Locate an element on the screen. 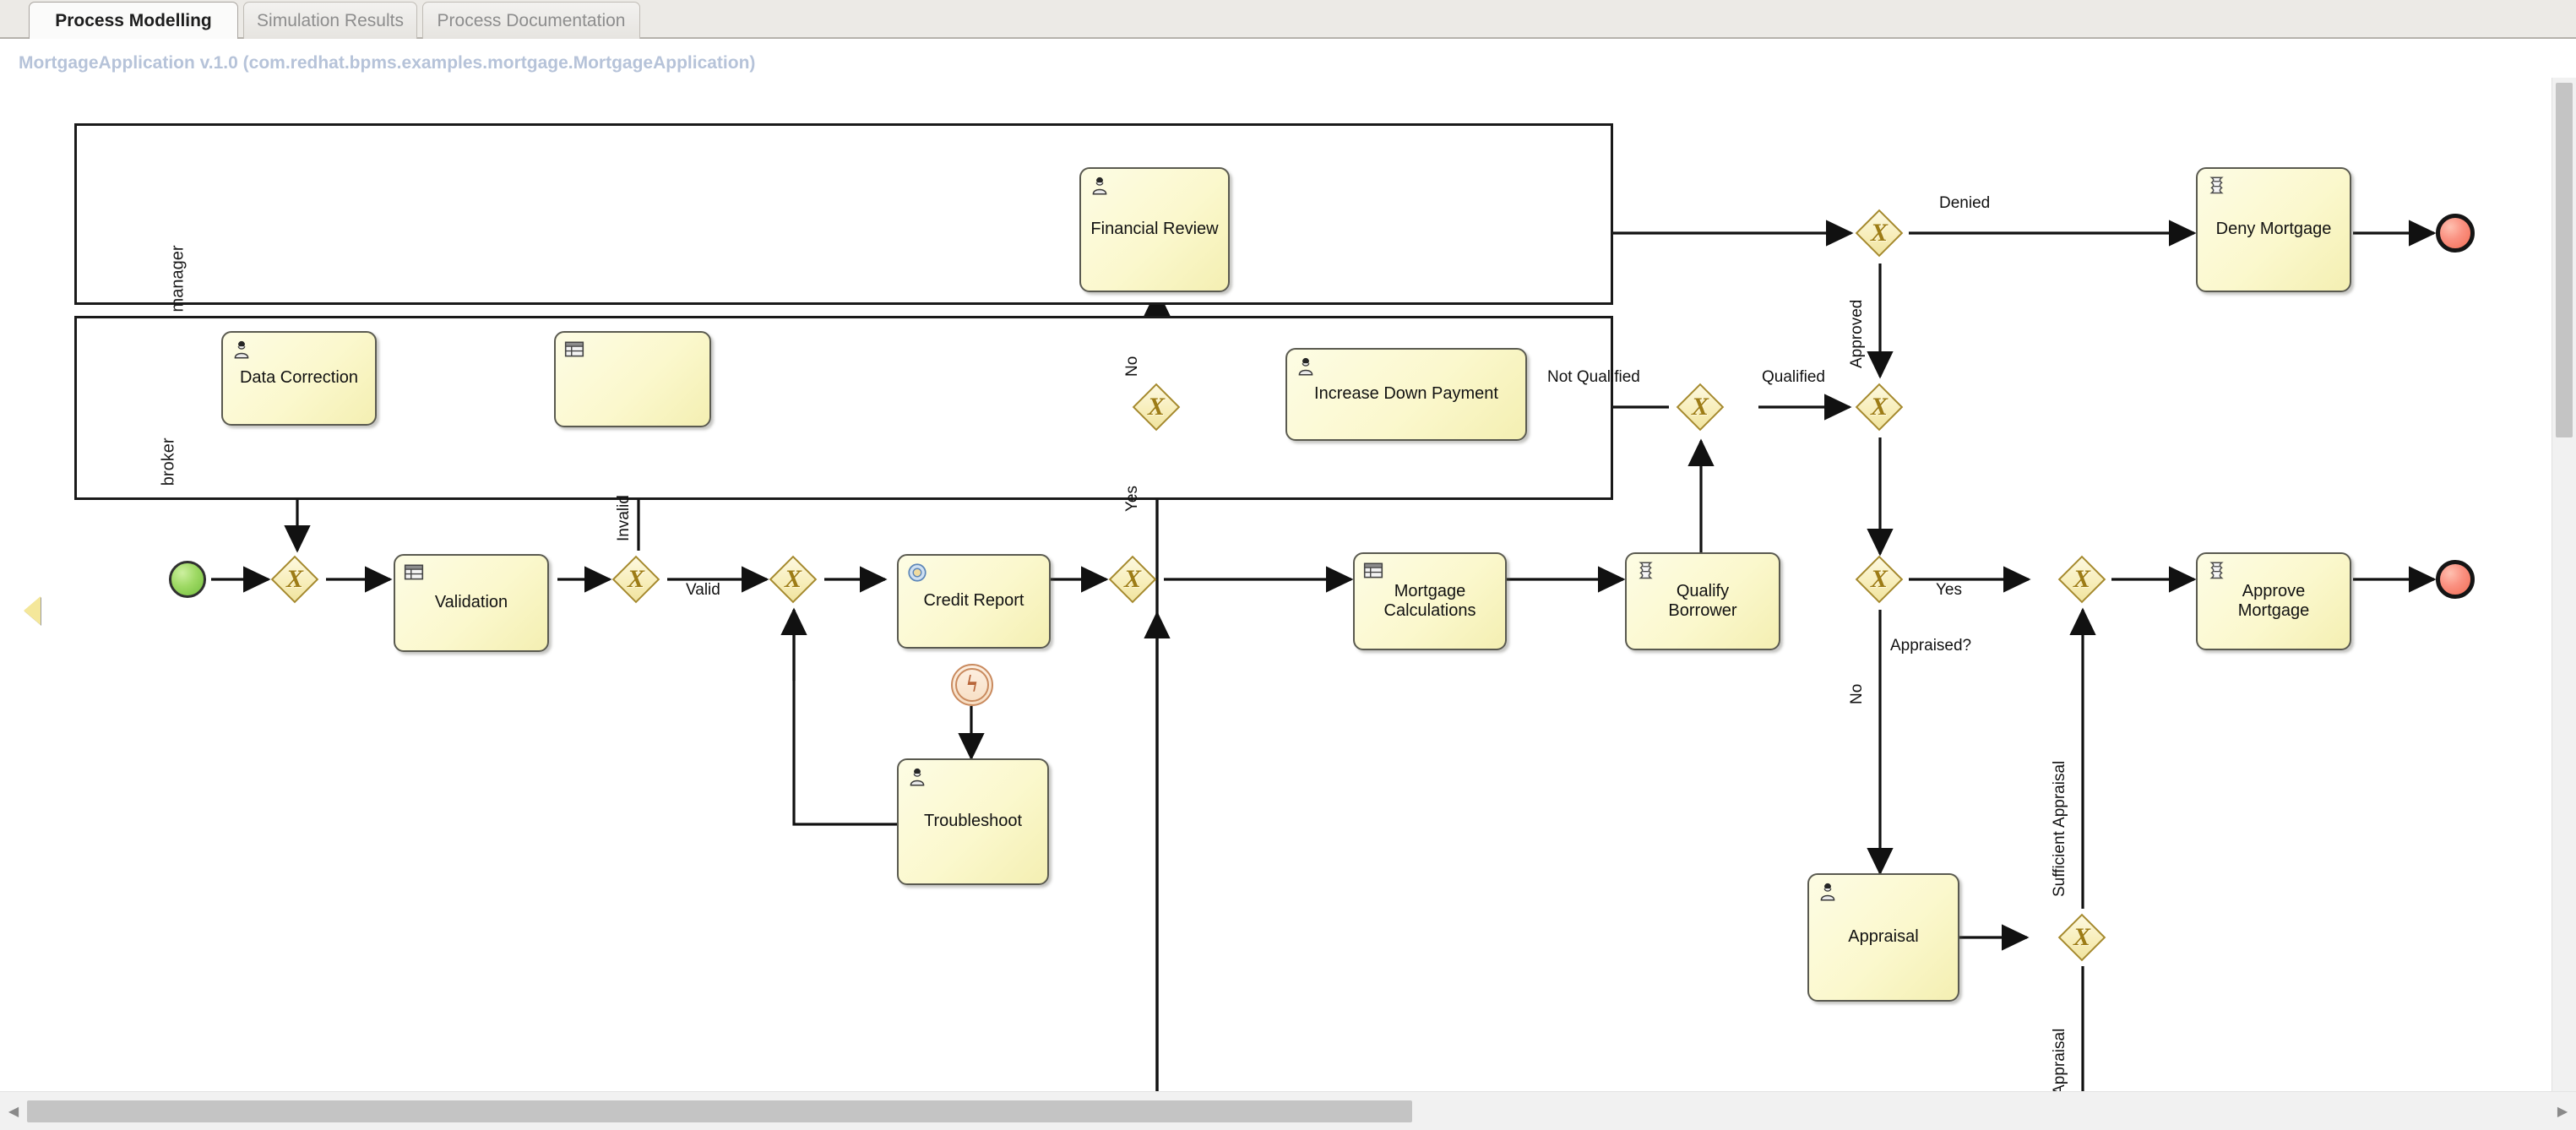 This screenshot has height=1130, width=2576. boundary-error-event-credit-report: ϟ is located at coordinates (972, 685).